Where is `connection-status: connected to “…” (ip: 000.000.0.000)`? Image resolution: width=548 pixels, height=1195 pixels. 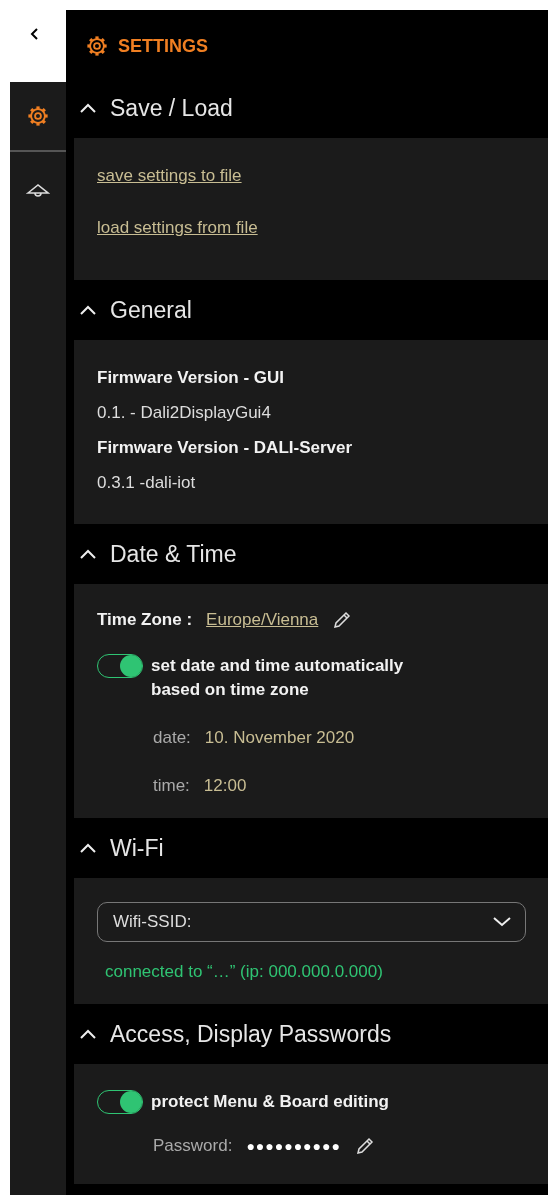 connection-status: connected to “…” (ip: 000.000.0.000) is located at coordinates (244, 972).